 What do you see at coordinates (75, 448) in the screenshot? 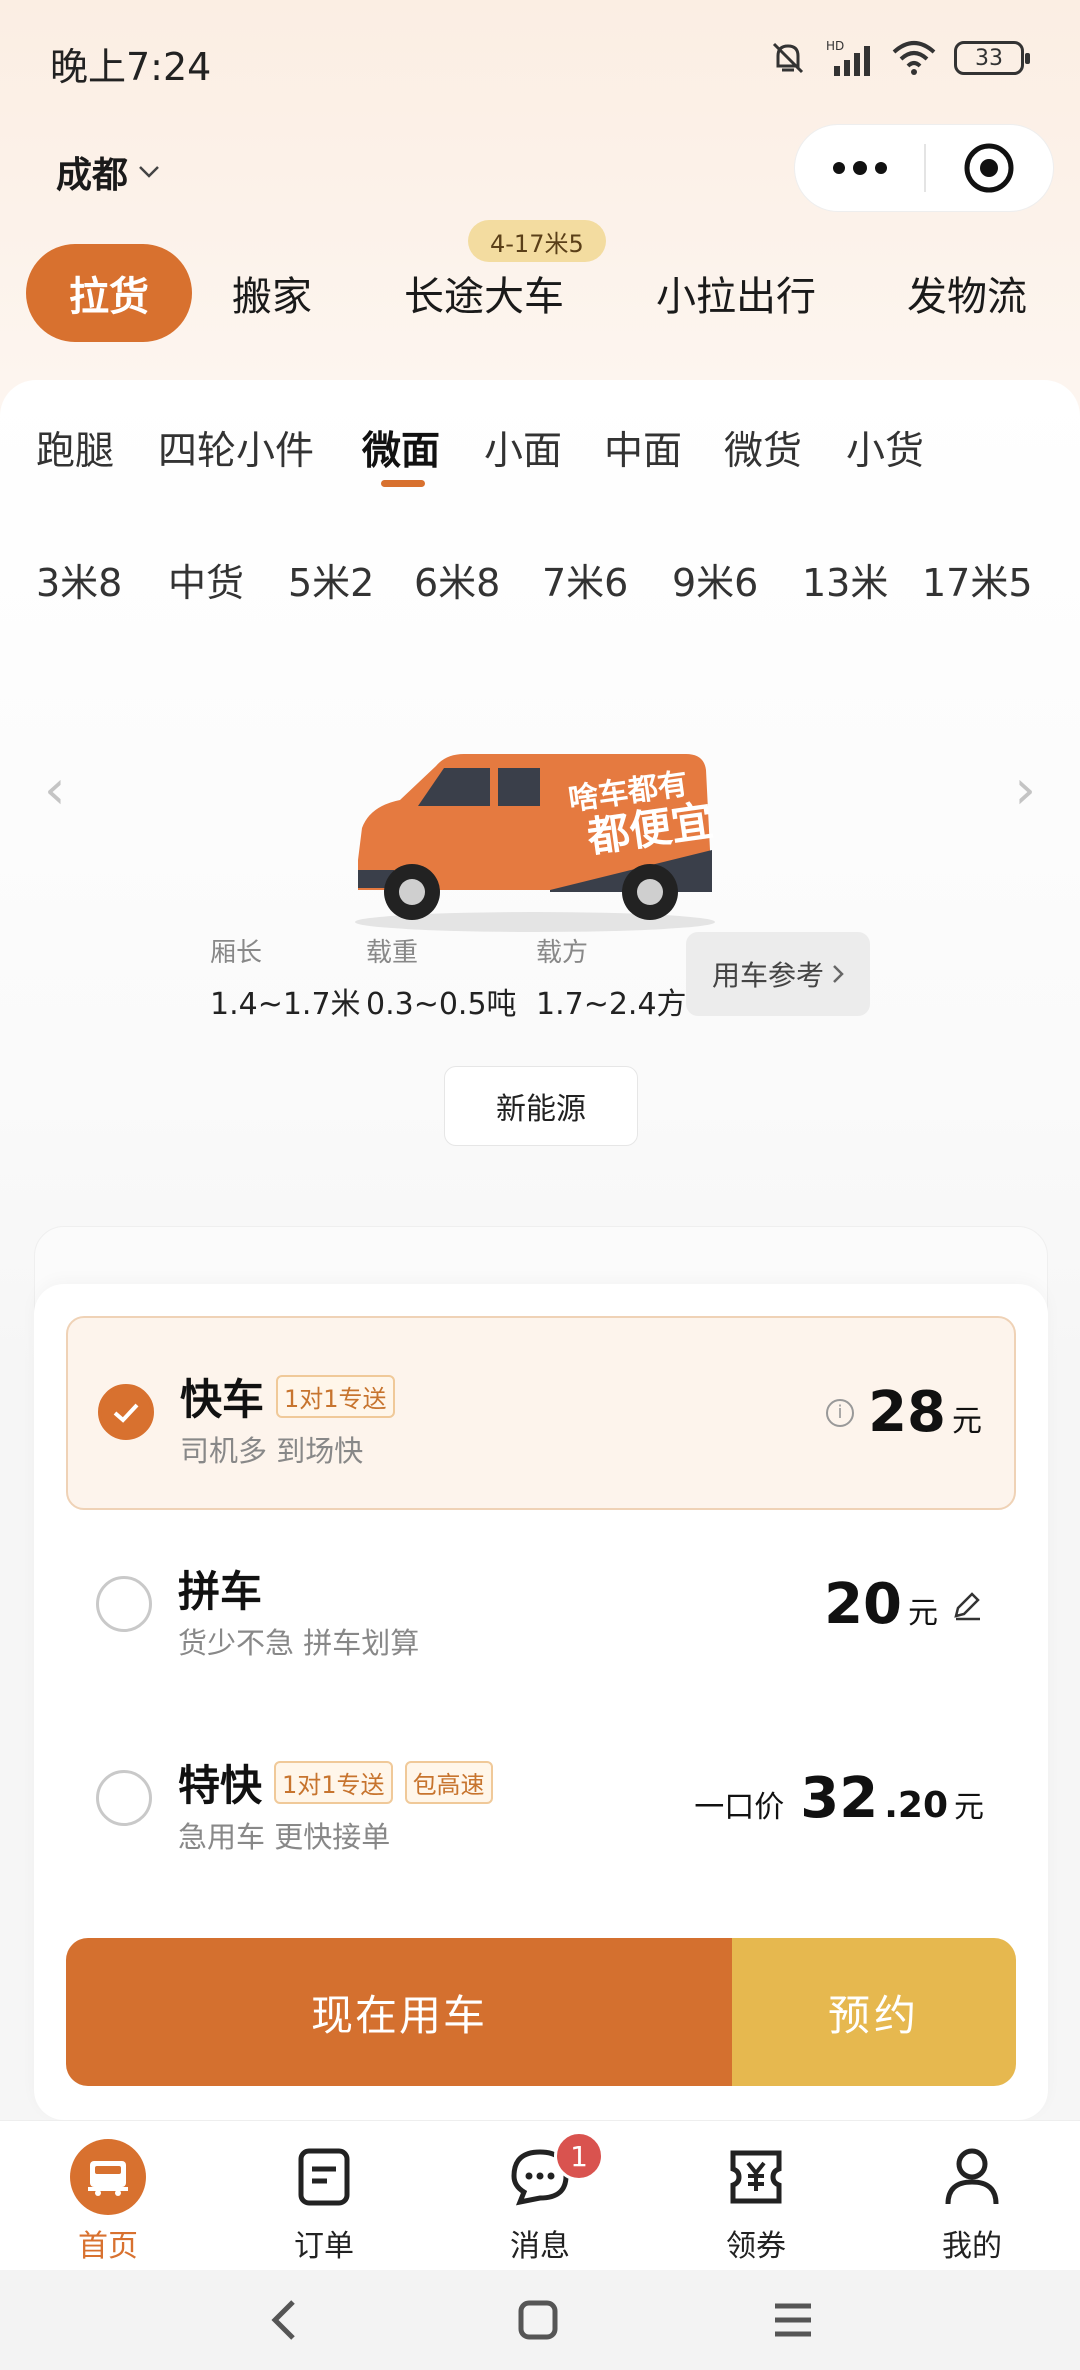
I see `tab-errand: 跑腿` at bounding box center [75, 448].